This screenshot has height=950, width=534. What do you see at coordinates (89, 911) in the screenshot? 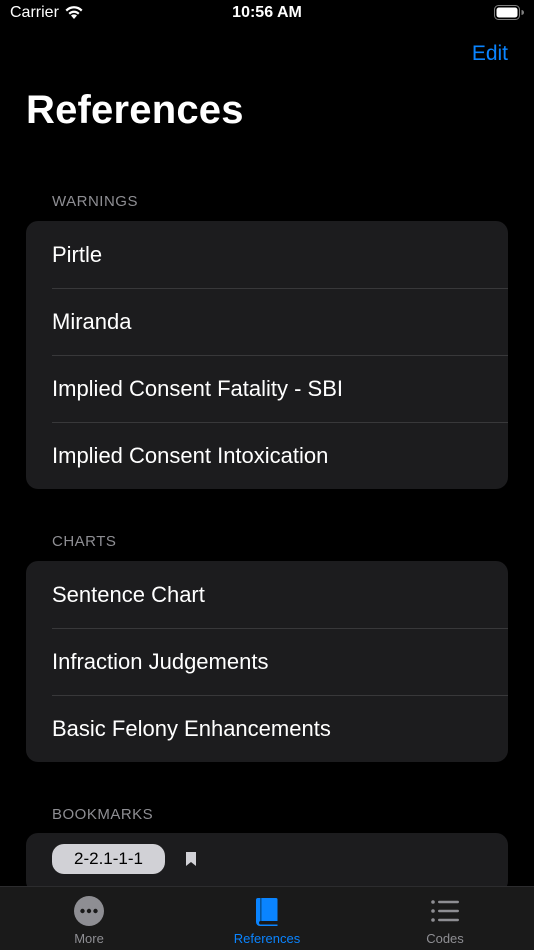
I see `ellipsis-circle-icon` at bounding box center [89, 911].